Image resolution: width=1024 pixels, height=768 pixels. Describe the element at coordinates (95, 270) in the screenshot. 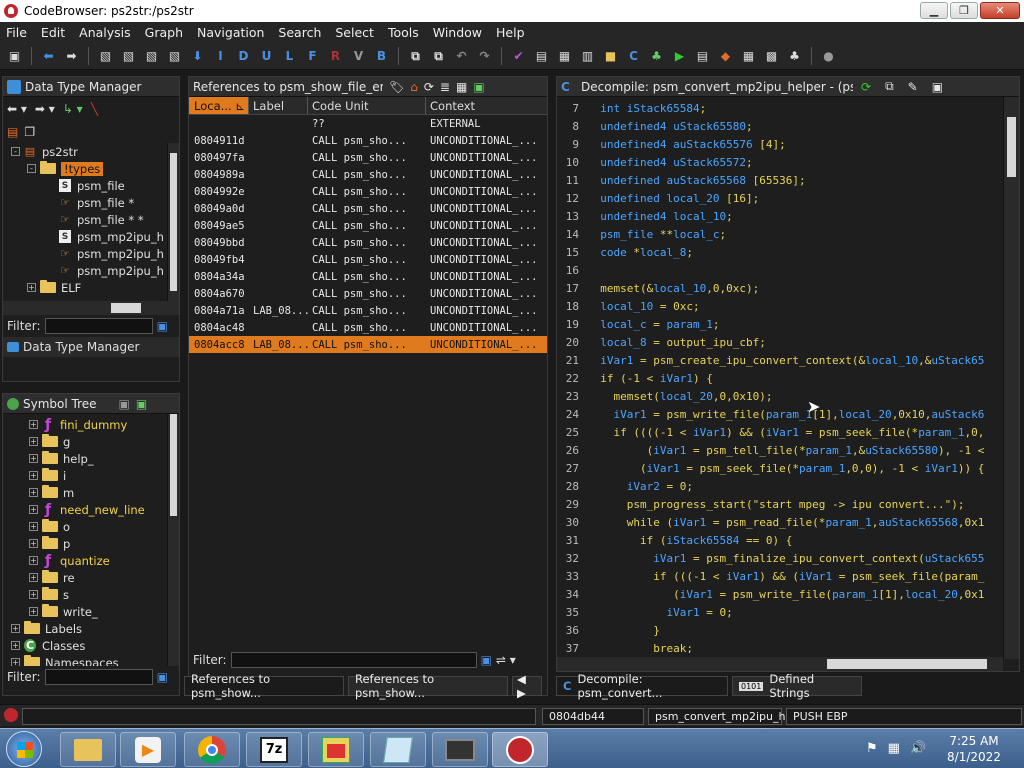

I see `tree-node-psm-mp2ipu-ptr2: ☞ psm_mp2ipu_h` at that location.